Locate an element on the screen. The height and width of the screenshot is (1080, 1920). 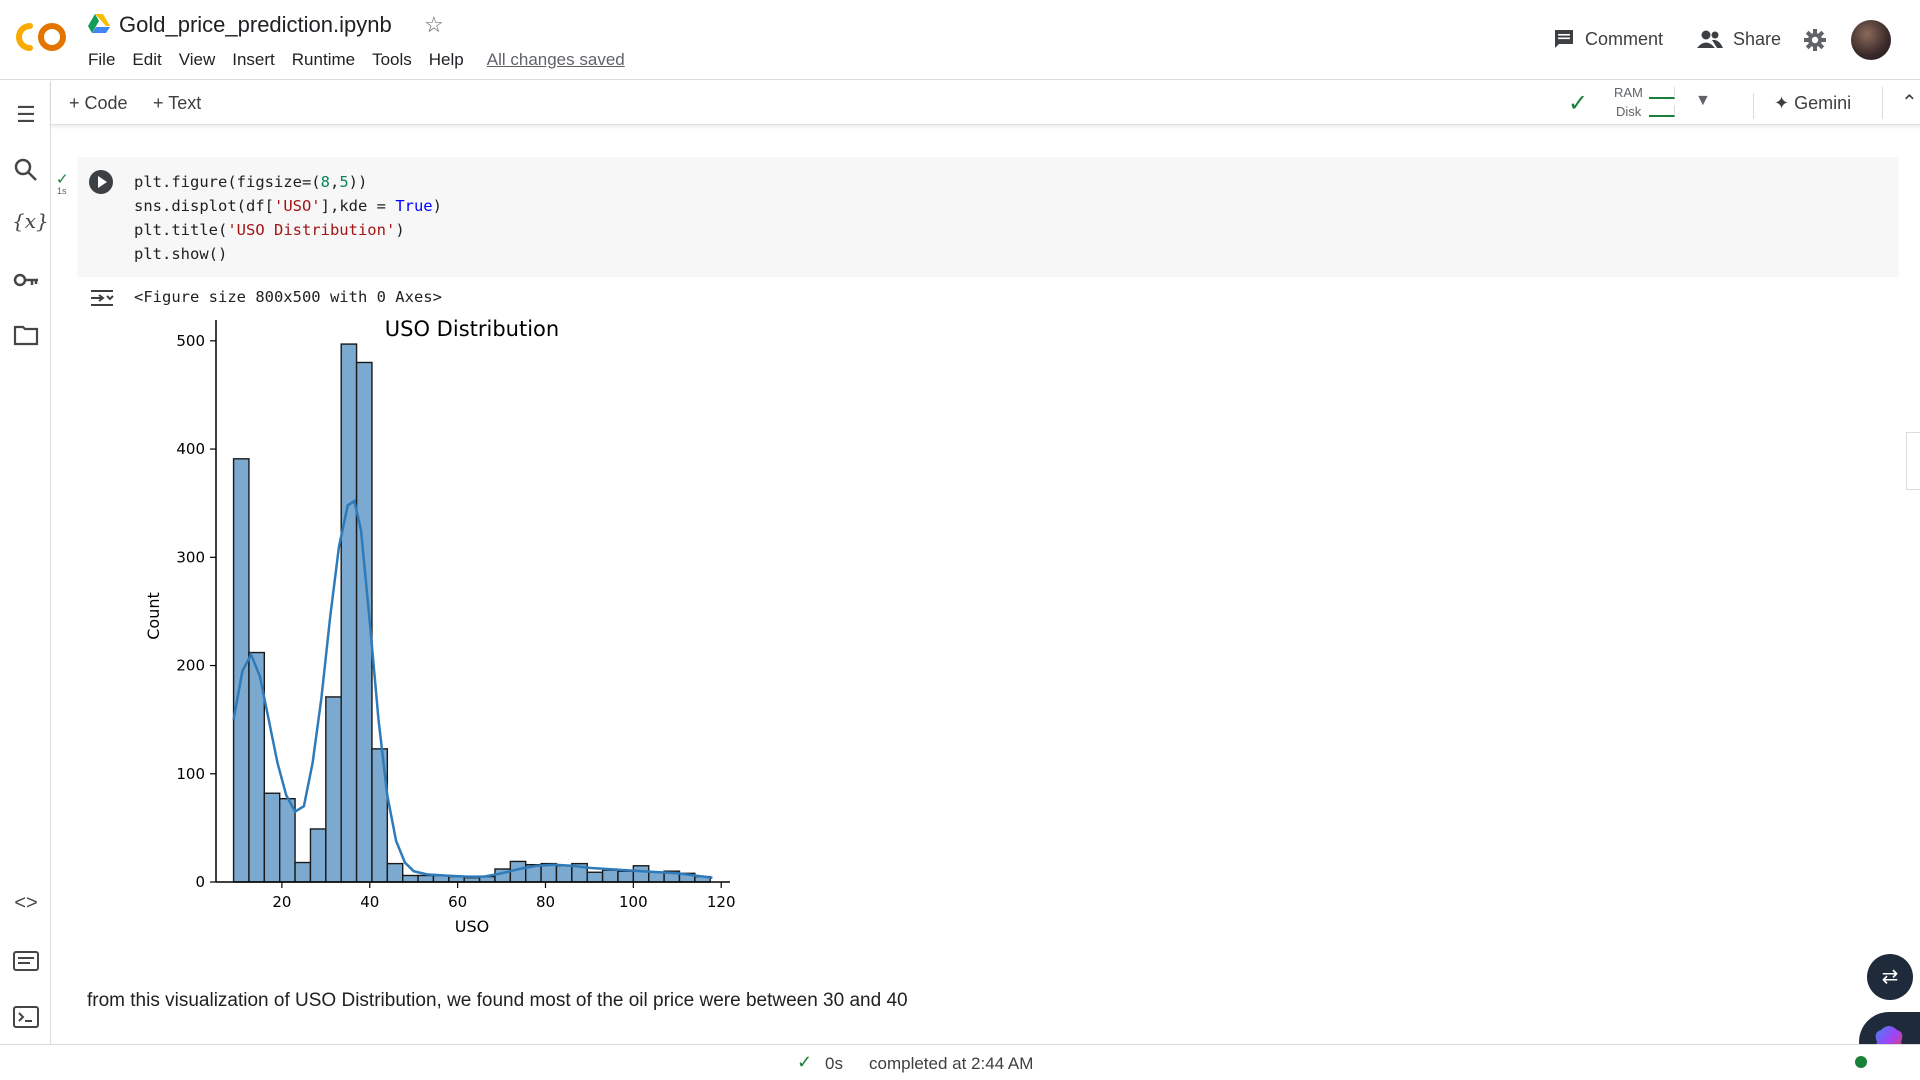
collapse-chevron-icon: ⌃ is located at coordinates (1900, 103).